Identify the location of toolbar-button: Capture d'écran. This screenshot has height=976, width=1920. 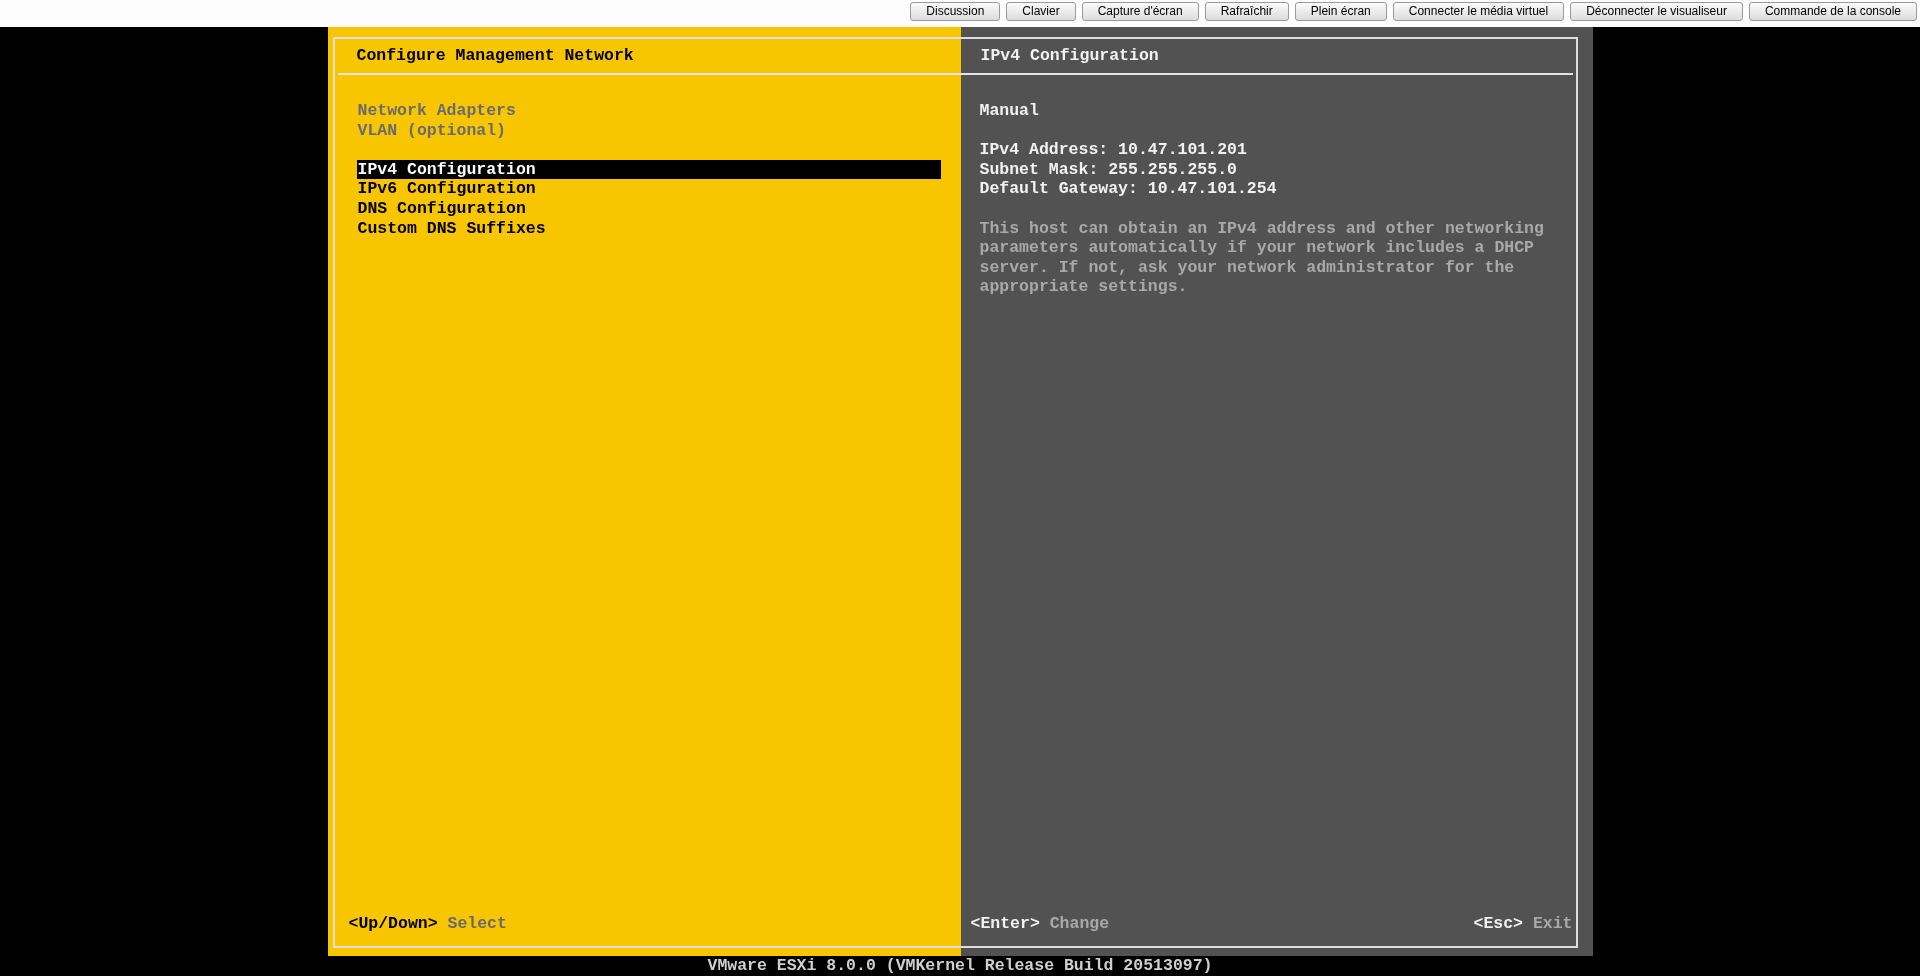
(1140, 11).